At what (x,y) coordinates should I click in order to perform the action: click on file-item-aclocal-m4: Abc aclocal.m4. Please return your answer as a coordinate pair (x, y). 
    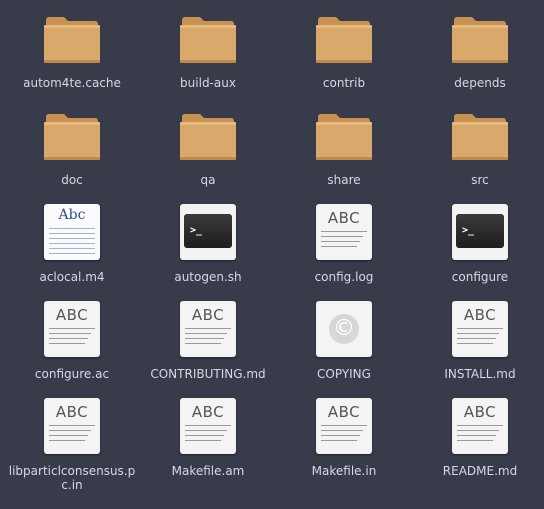
    Looking at the image, I should click on (72, 243).